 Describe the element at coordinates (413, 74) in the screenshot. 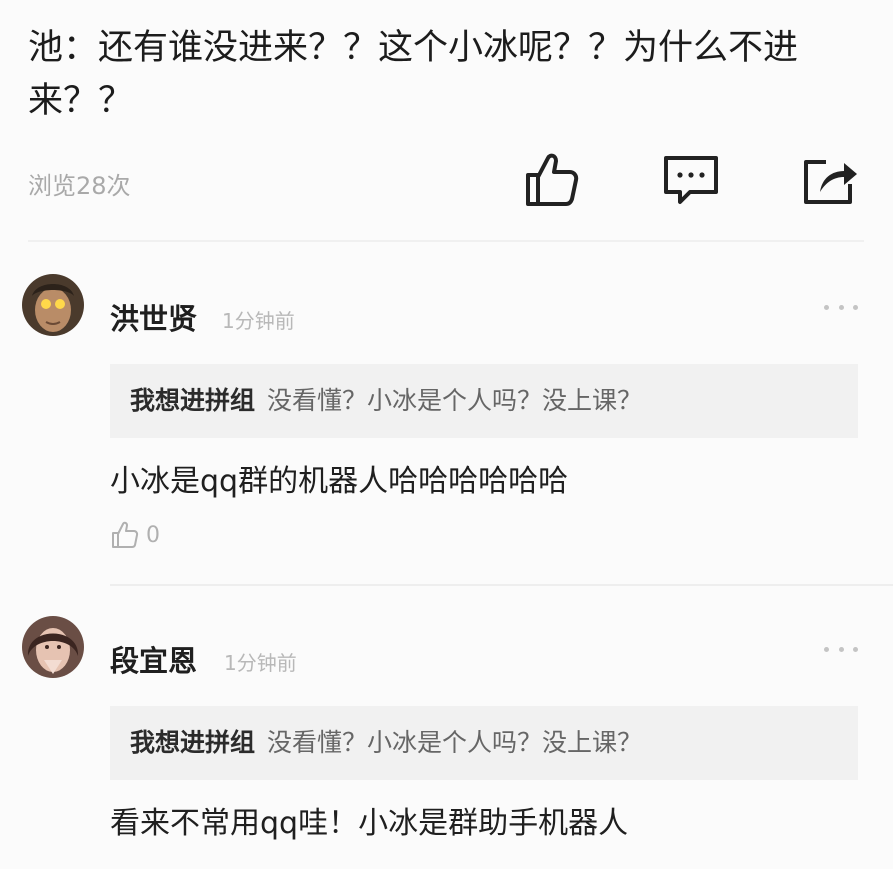

I see `post-text: 池：还有谁没进来？？这个小冰呢？？为什么不进来？？` at that location.